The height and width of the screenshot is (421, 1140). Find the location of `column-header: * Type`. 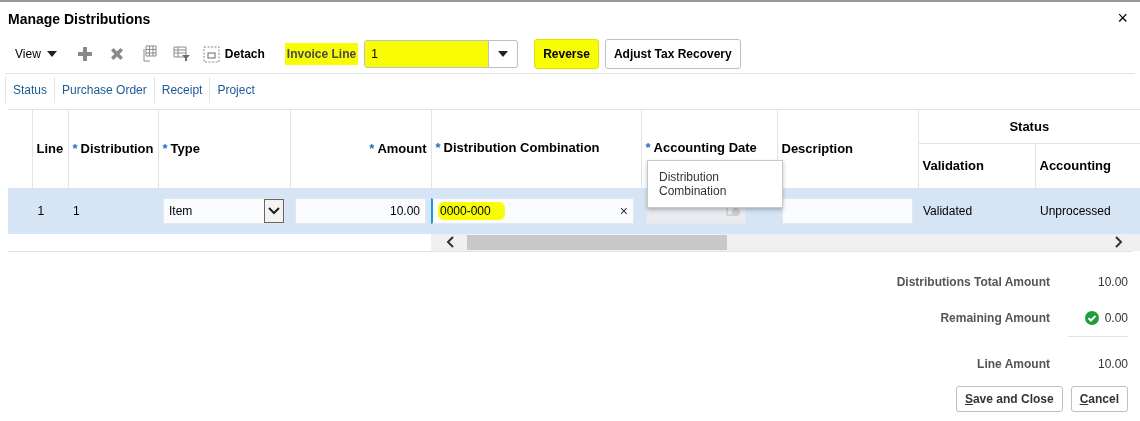

column-header: * Type is located at coordinates (181, 149).